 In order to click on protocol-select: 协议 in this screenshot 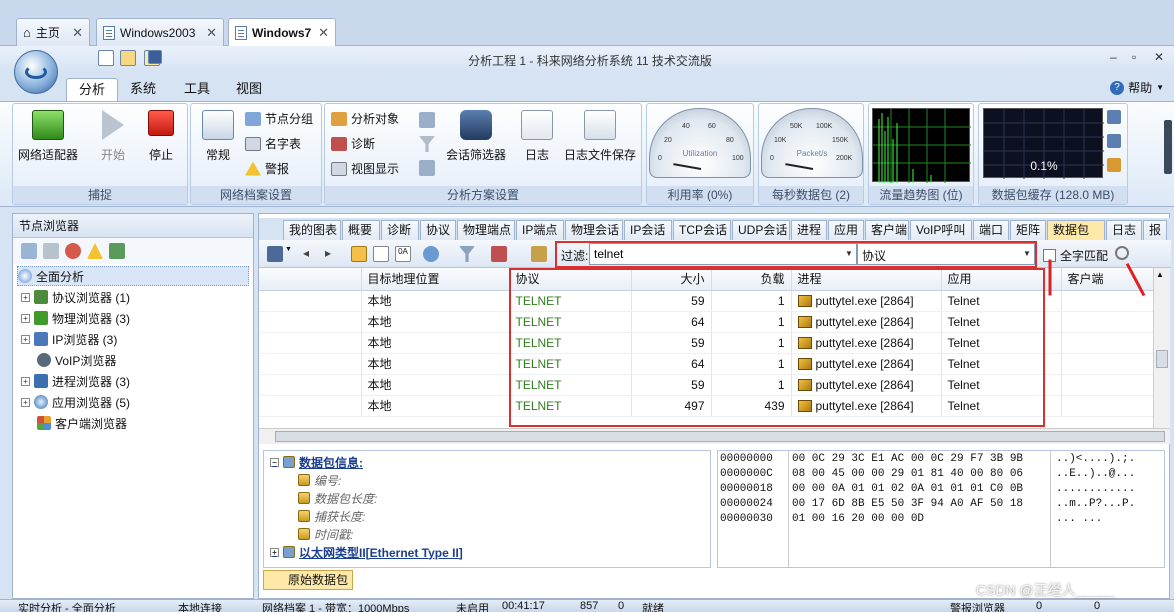, I will do `click(946, 254)`.